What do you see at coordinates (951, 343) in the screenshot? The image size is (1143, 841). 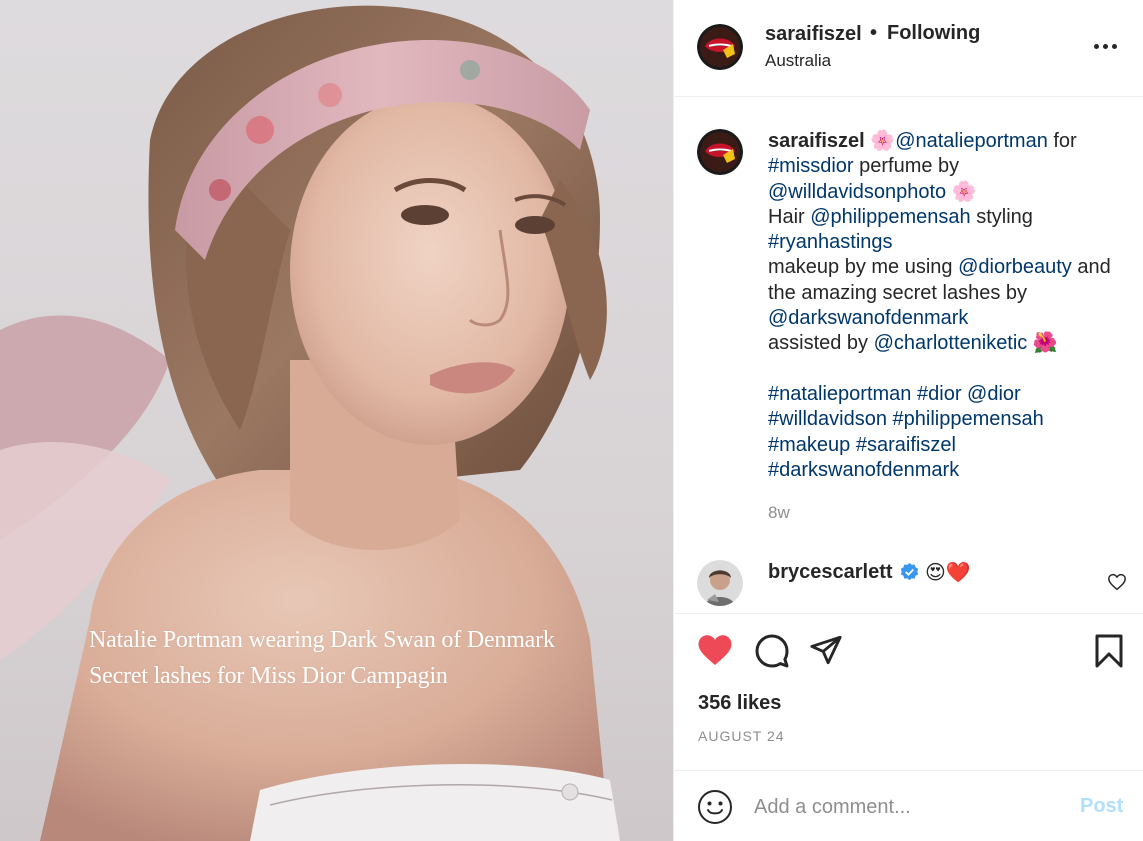 I see `mention-link: @charlotteniketic` at bounding box center [951, 343].